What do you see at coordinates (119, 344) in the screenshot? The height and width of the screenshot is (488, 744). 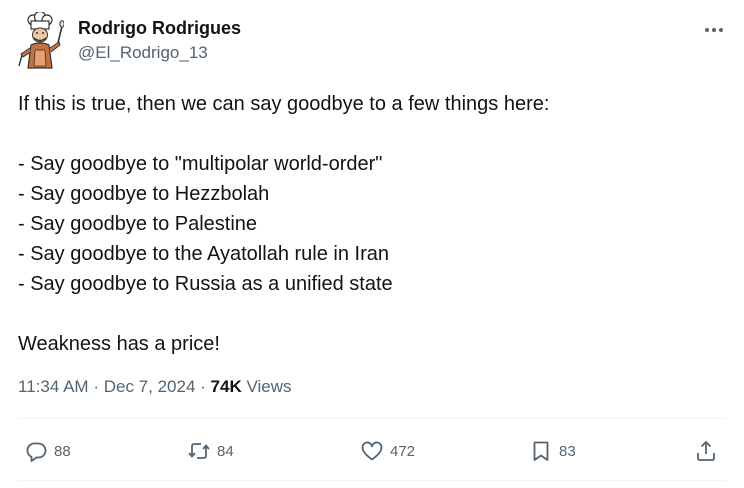 I see `tweet-line: Weakness has a price!` at bounding box center [119, 344].